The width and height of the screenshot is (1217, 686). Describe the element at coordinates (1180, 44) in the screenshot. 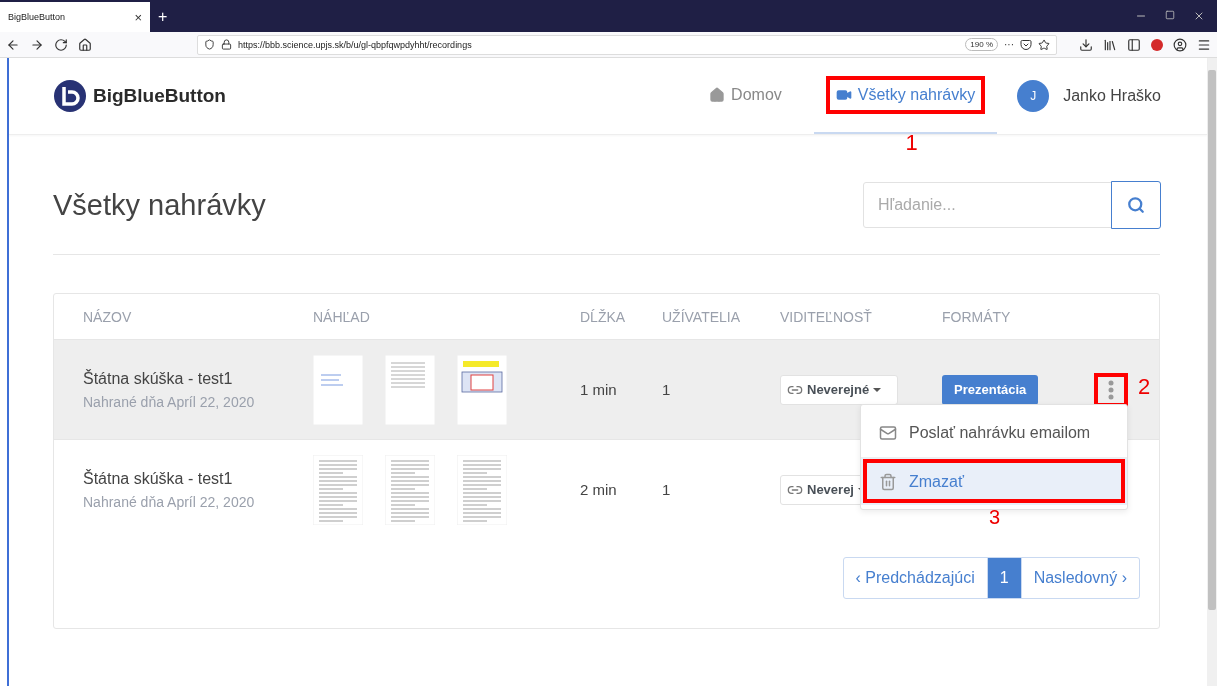

I see `account-icon` at that location.